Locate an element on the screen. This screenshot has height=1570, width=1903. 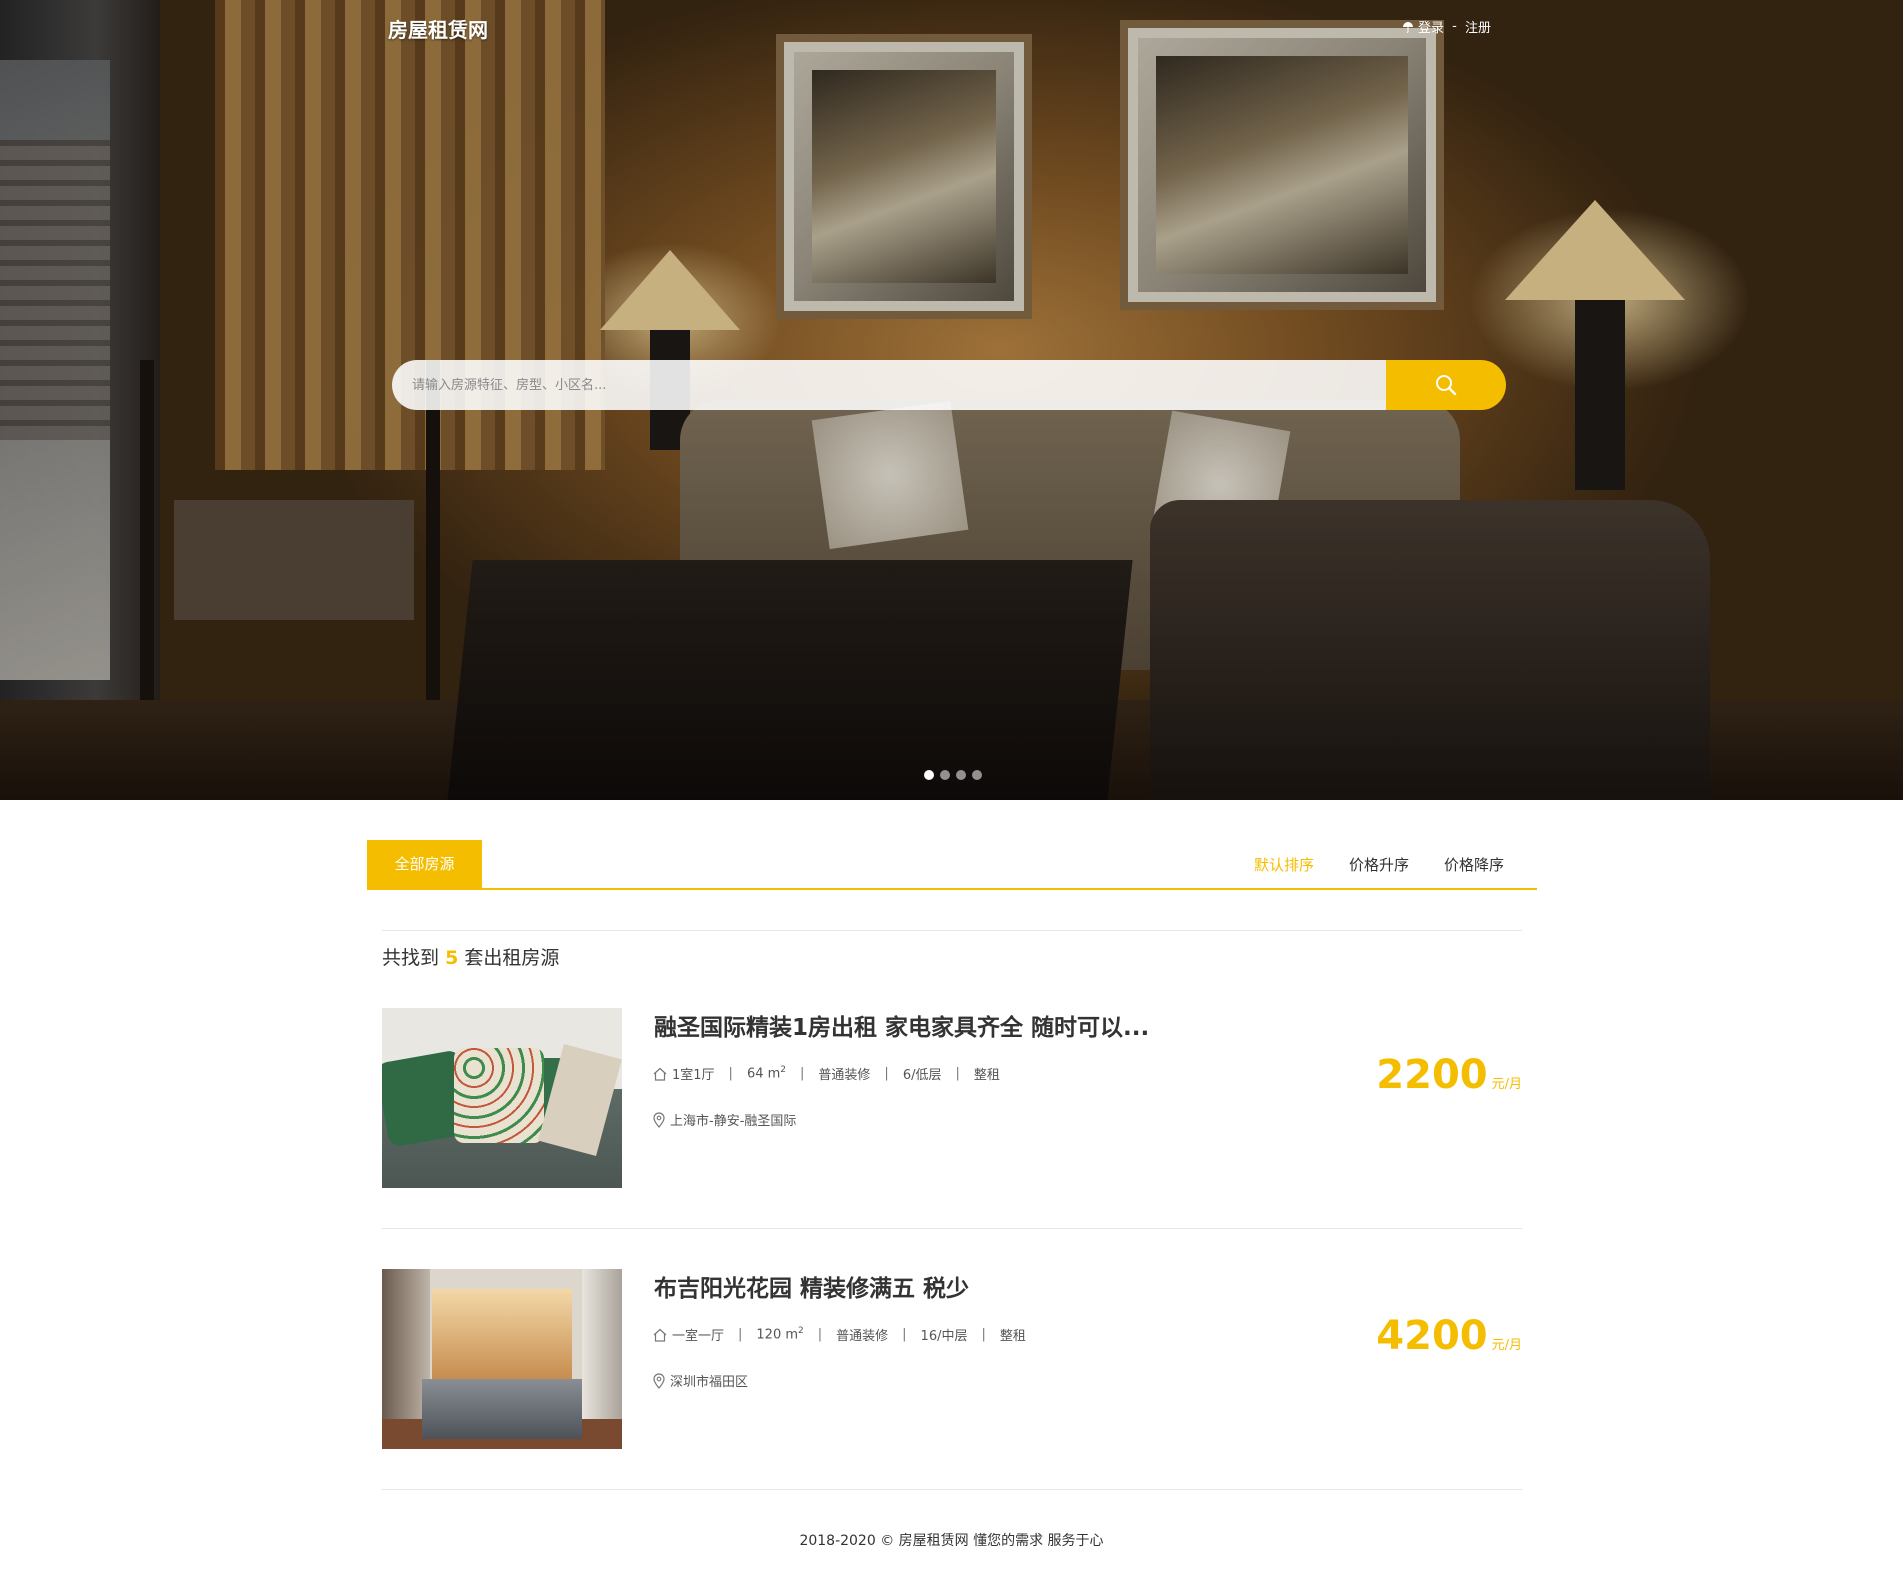
listing-floor: 16/中层 is located at coordinates (944, 1336).